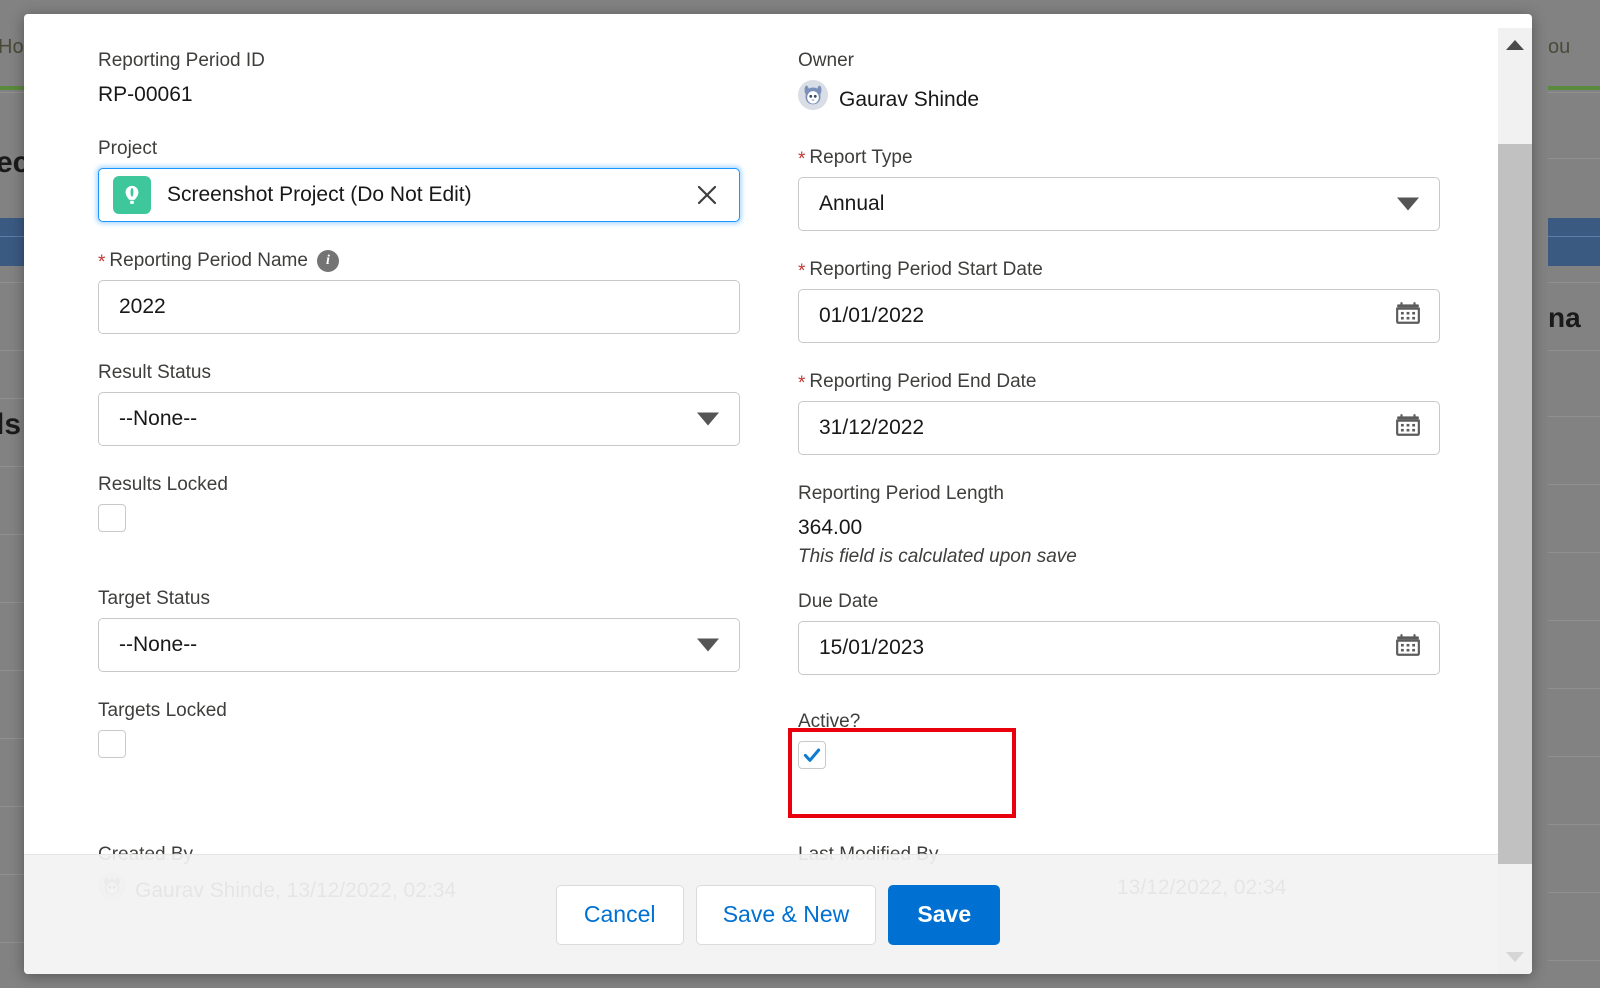  I want to click on field-due-date: Due Date 15/01/2023, so click(1119, 632).